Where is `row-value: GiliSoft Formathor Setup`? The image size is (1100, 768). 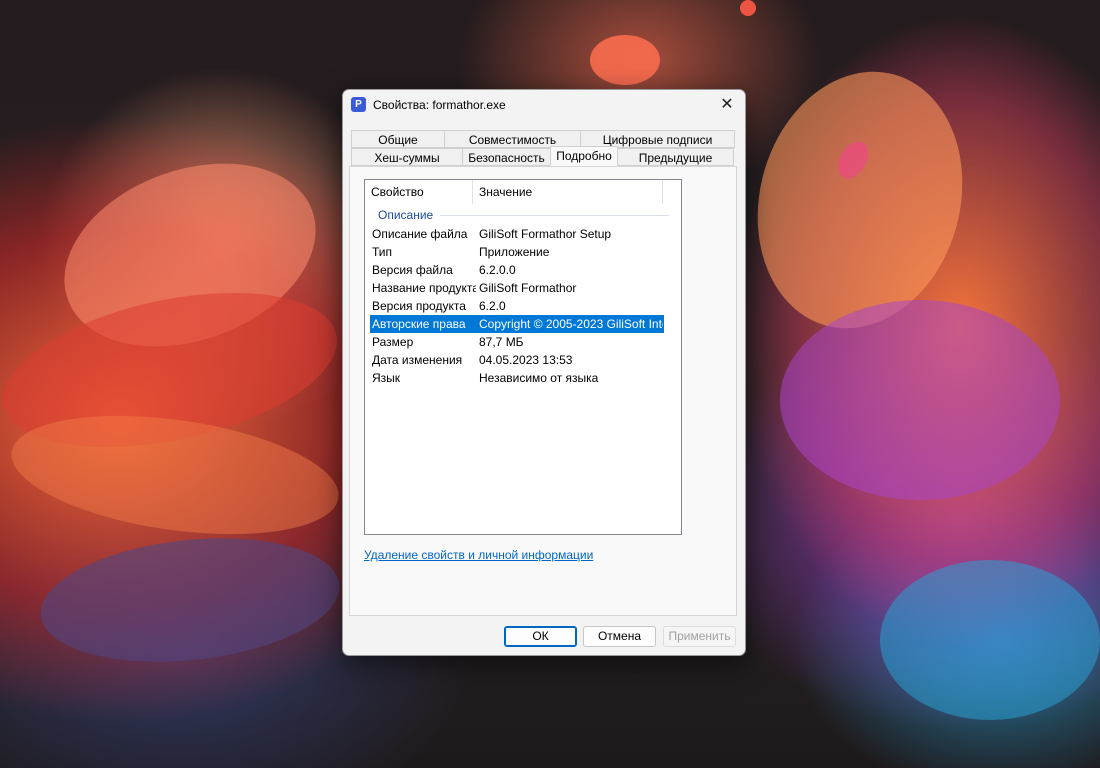 row-value: GiliSoft Formathor Setup is located at coordinates (545, 234).